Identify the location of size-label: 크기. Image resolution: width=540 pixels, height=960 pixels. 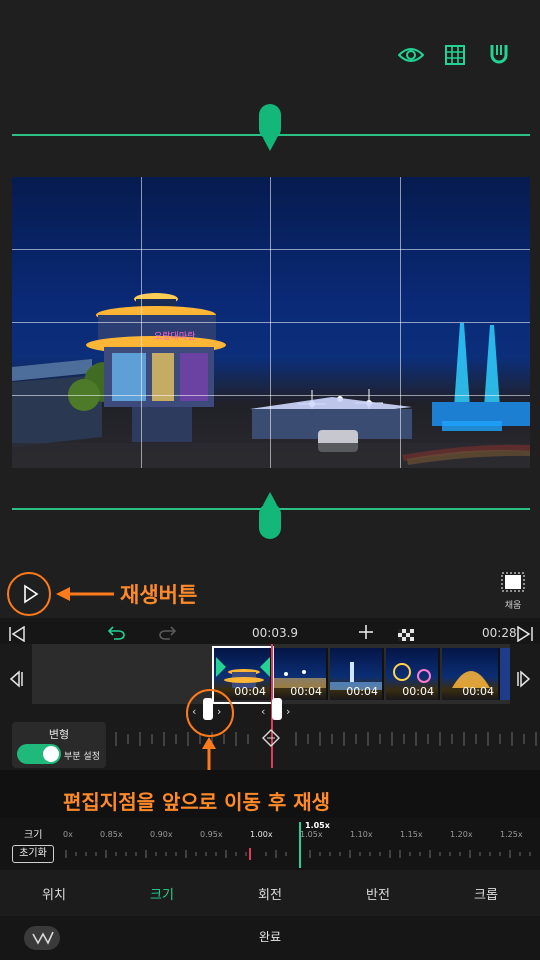
(33, 835).